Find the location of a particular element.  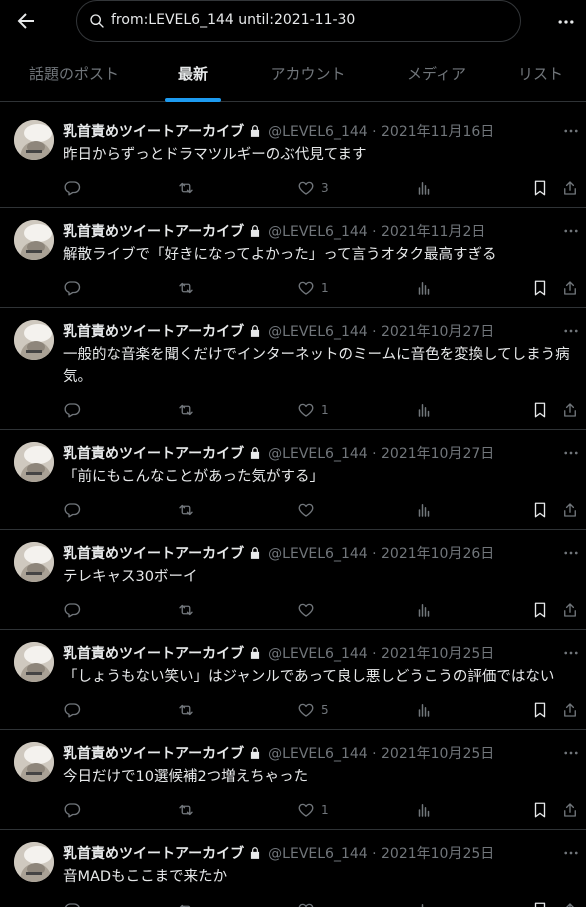

tweet-actions: 5 is located at coordinates (323, 710).